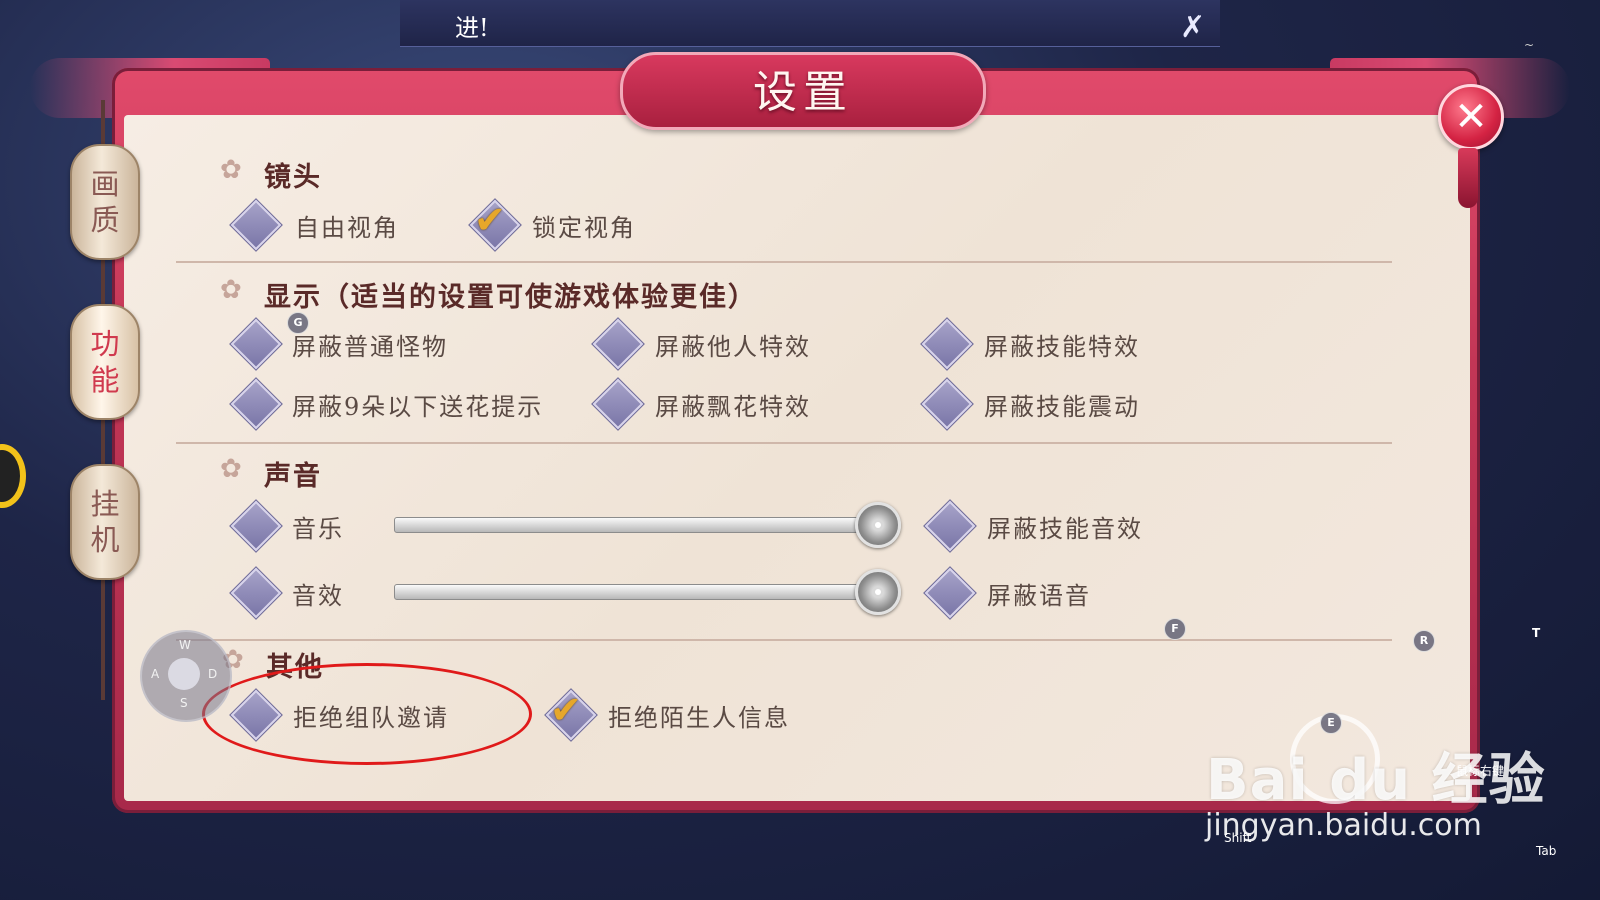  Describe the element at coordinates (631, 525) in the screenshot. I see `music-slider-track` at that location.